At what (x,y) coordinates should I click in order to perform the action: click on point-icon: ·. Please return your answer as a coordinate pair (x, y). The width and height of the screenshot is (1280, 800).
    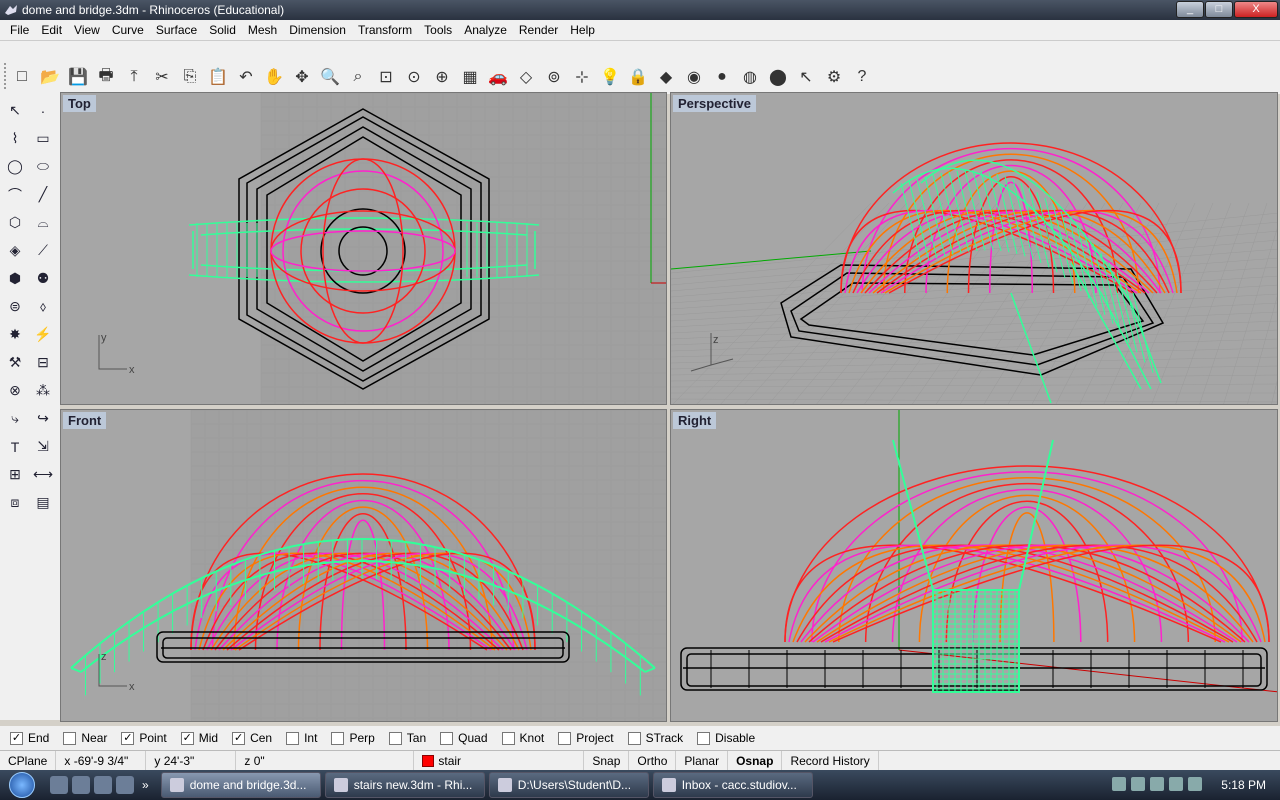
    Looking at the image, I should click on (43, 110).